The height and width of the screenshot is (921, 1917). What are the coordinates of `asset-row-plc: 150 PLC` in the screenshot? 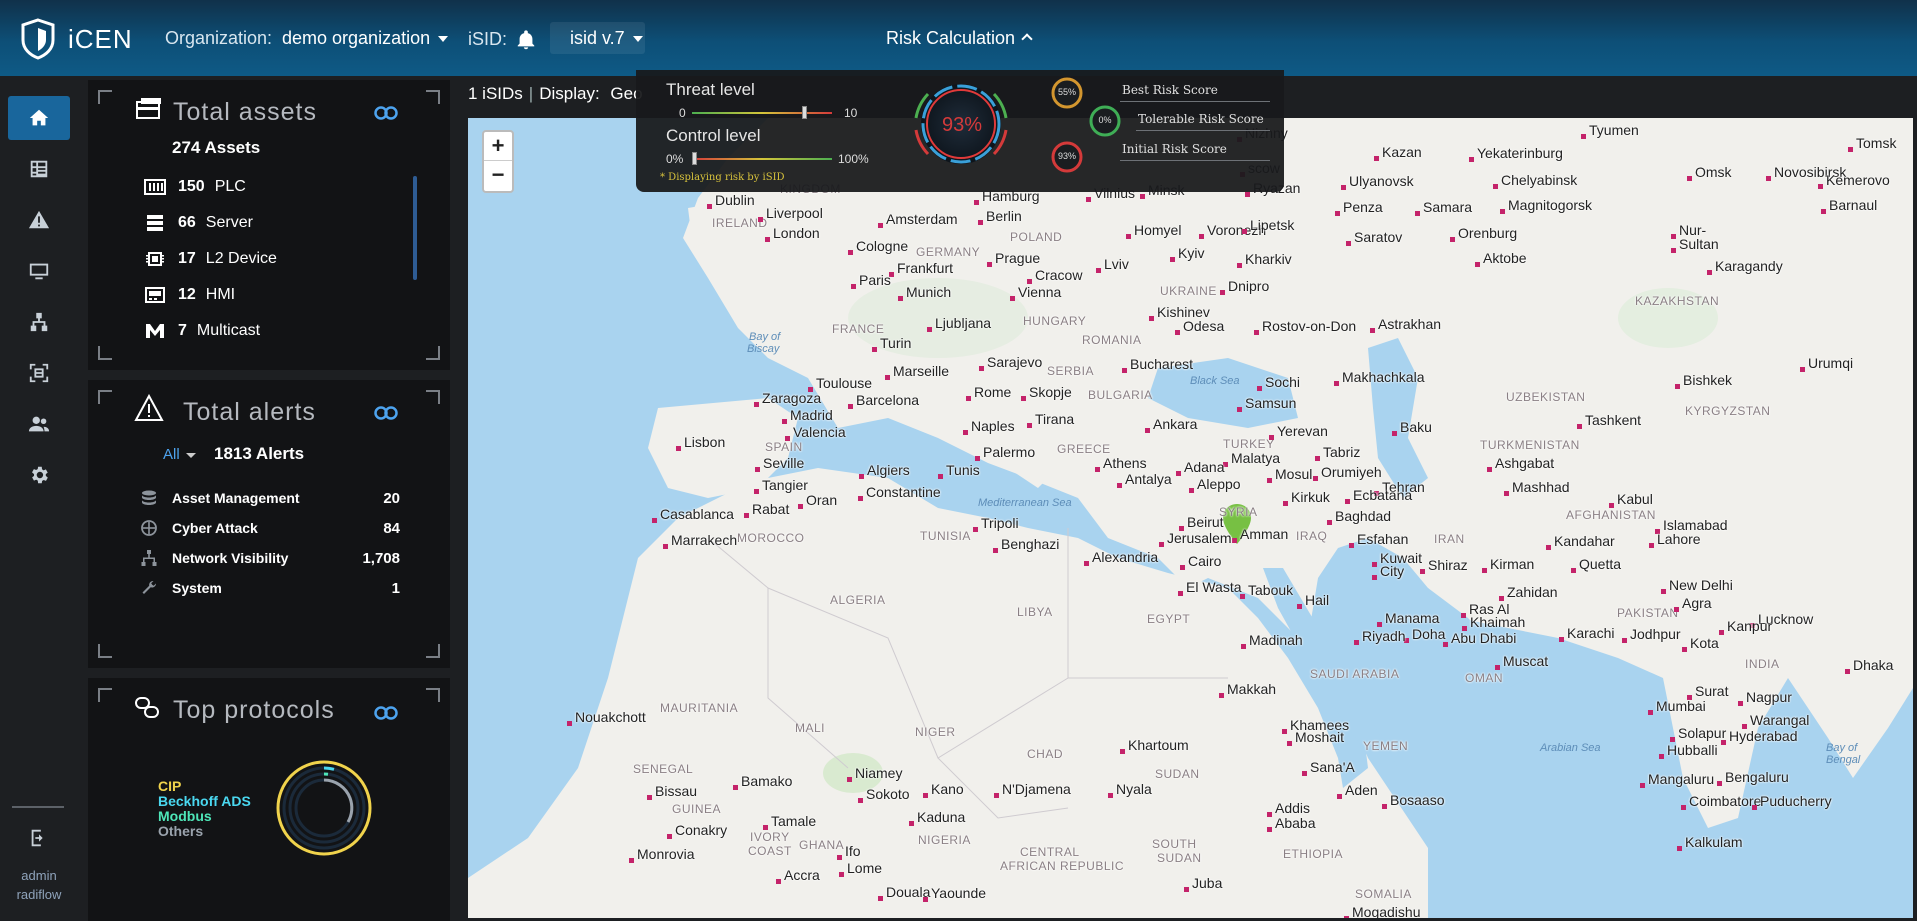 It's located at (195, 187).